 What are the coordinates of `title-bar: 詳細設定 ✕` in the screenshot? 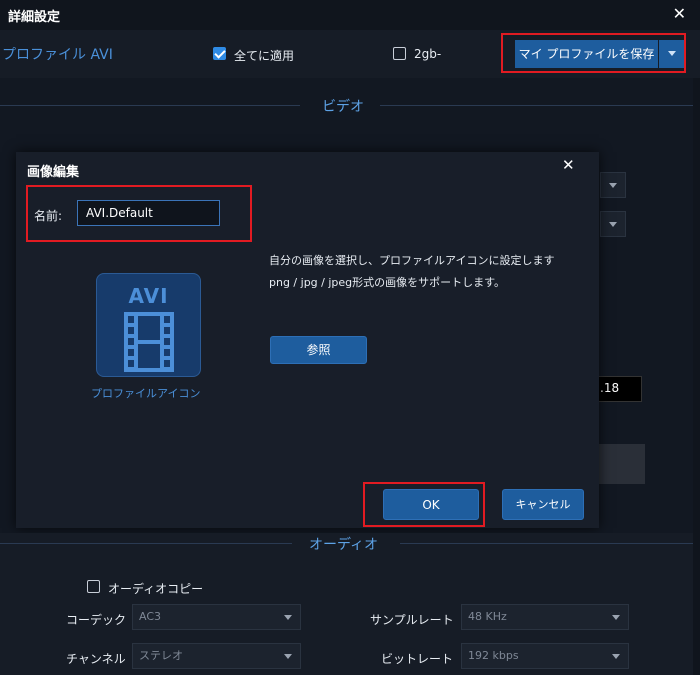 It's located at (350, 15).